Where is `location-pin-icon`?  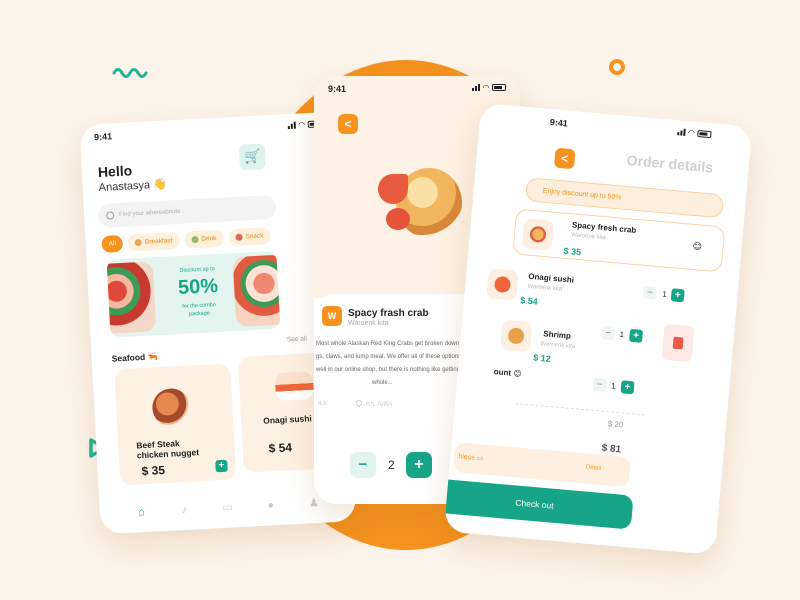
location-pin-icon is located at coordinates (359, 403).